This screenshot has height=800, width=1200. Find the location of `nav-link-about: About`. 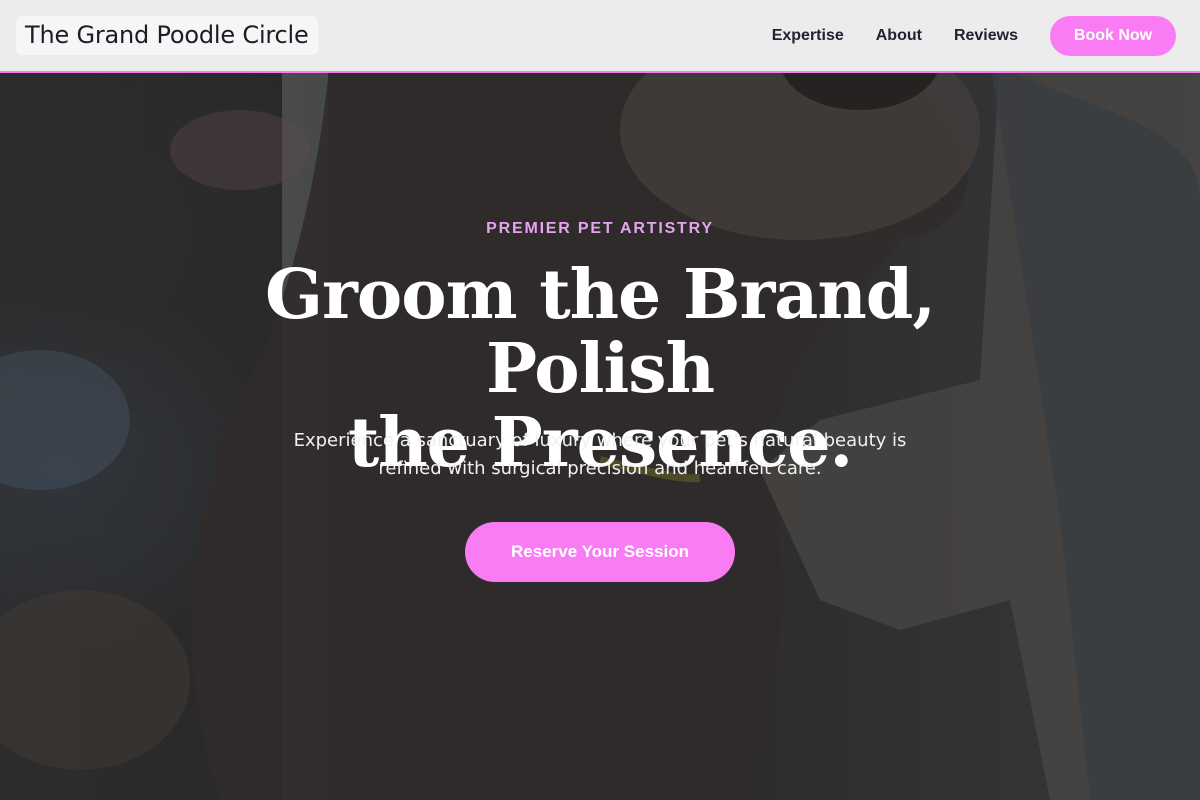

nav-link-about: About is located at coordinates (899, 36).